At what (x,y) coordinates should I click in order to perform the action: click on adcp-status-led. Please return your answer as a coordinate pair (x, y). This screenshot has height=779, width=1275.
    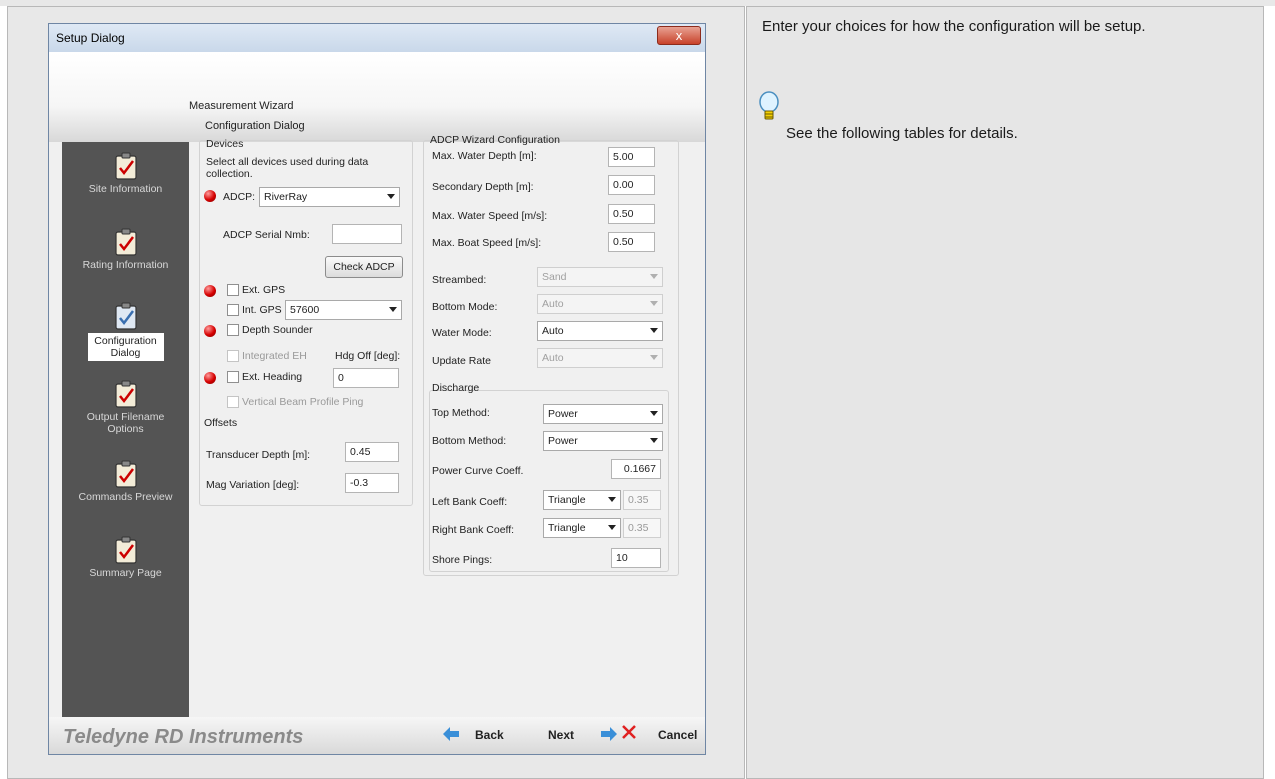
    Looking at the image, I should click on (210, 196).